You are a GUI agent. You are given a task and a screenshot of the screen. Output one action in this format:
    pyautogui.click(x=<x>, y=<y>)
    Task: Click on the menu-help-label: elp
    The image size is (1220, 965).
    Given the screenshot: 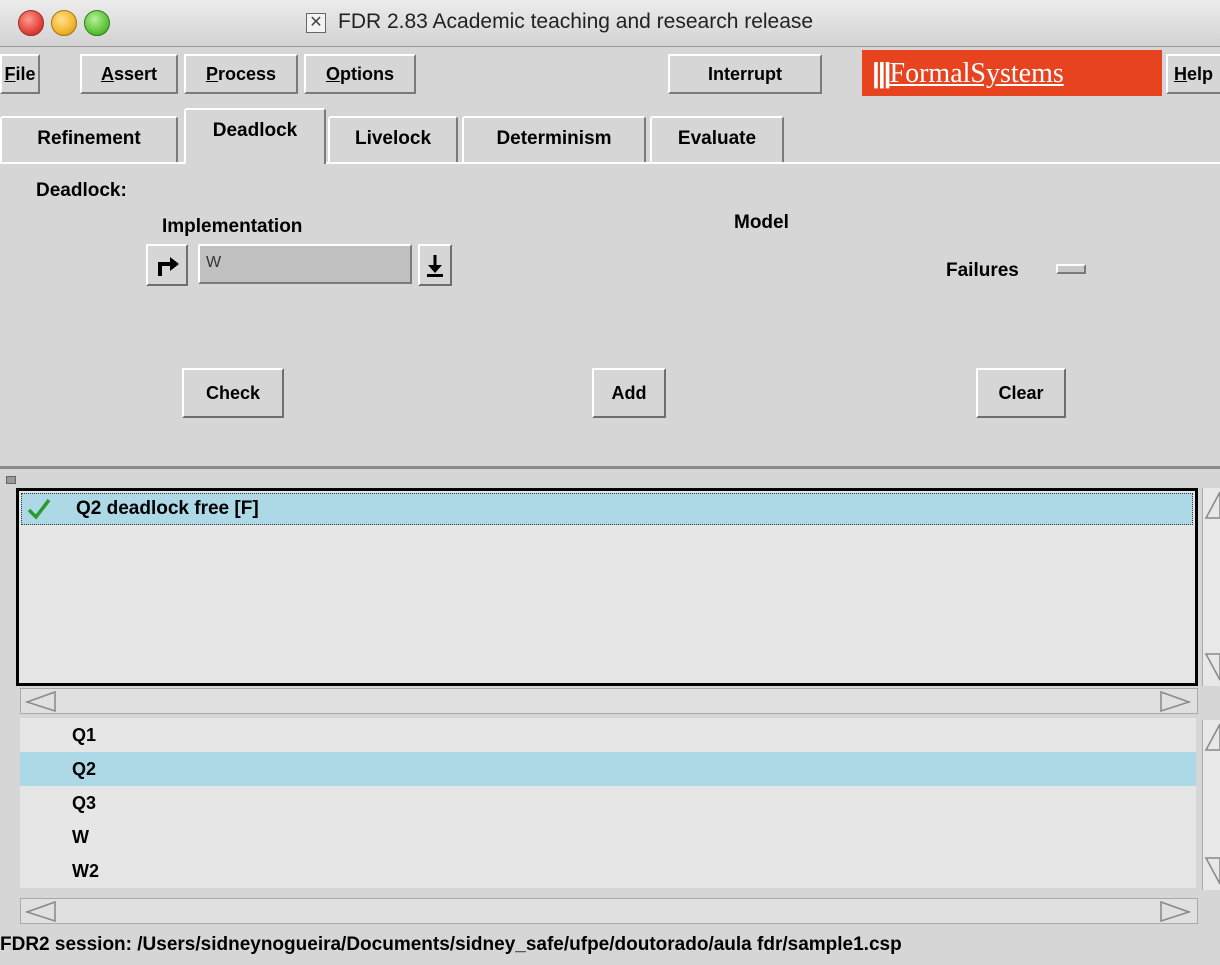 What is the action you would take?
    pyautogui.click(x=1200, y=74)
    